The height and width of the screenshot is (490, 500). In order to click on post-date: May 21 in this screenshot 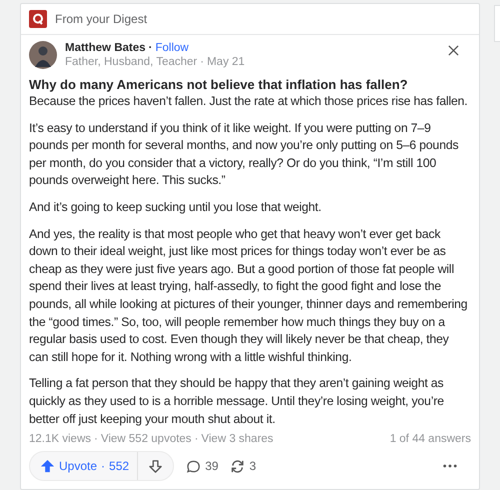, I will do `click(225, 62)`.